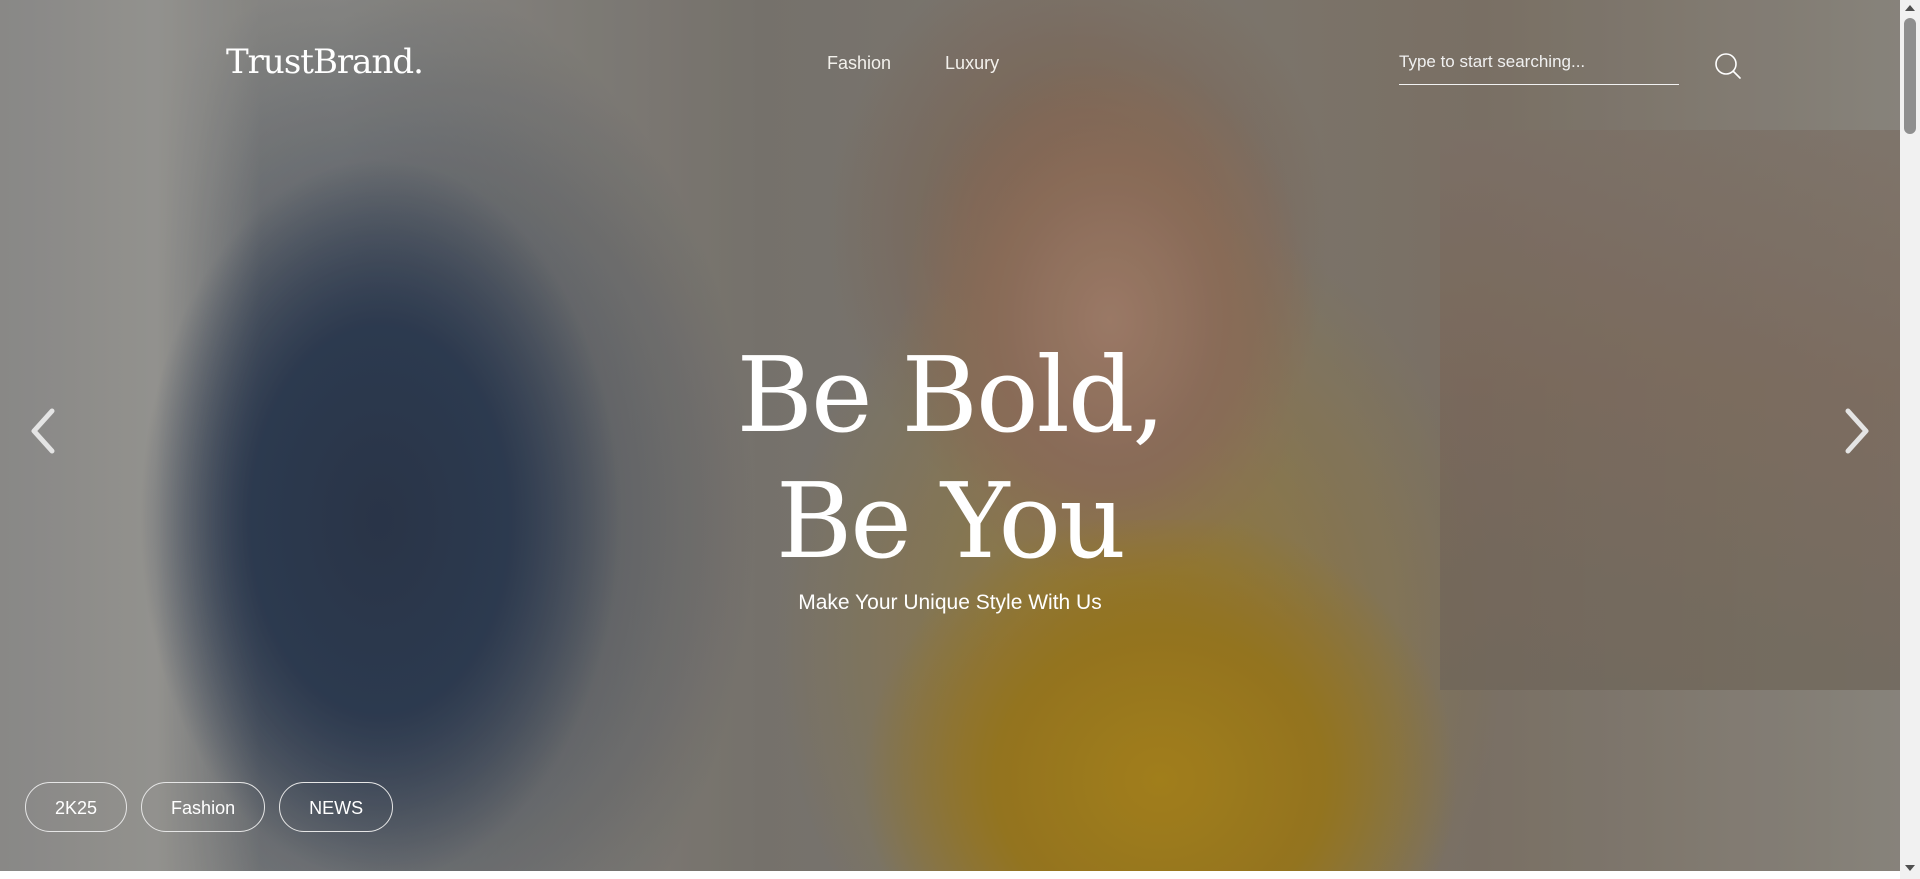  I want to click on nav-item-fashion: Fashion, so click(859, 63).